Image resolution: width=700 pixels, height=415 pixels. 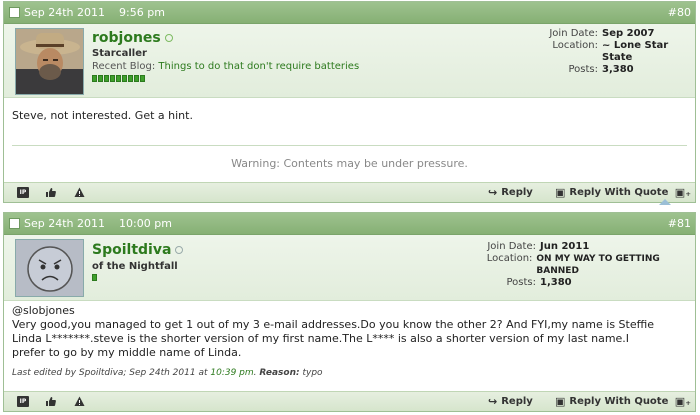 I want to click on post-number-link: #80, so click(x=679, y=12).